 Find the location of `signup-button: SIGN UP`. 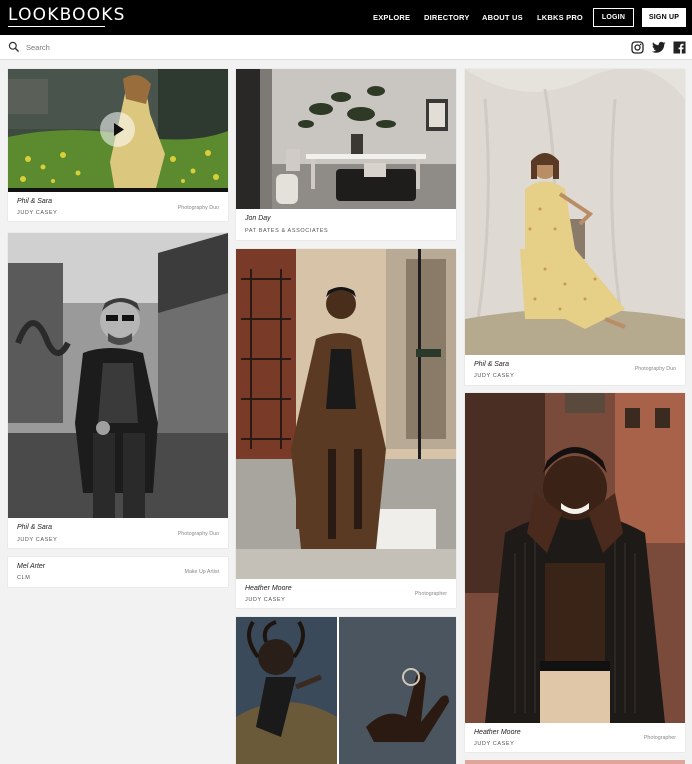

signup-button: SIGN UP is located at coordinates (664, 17).